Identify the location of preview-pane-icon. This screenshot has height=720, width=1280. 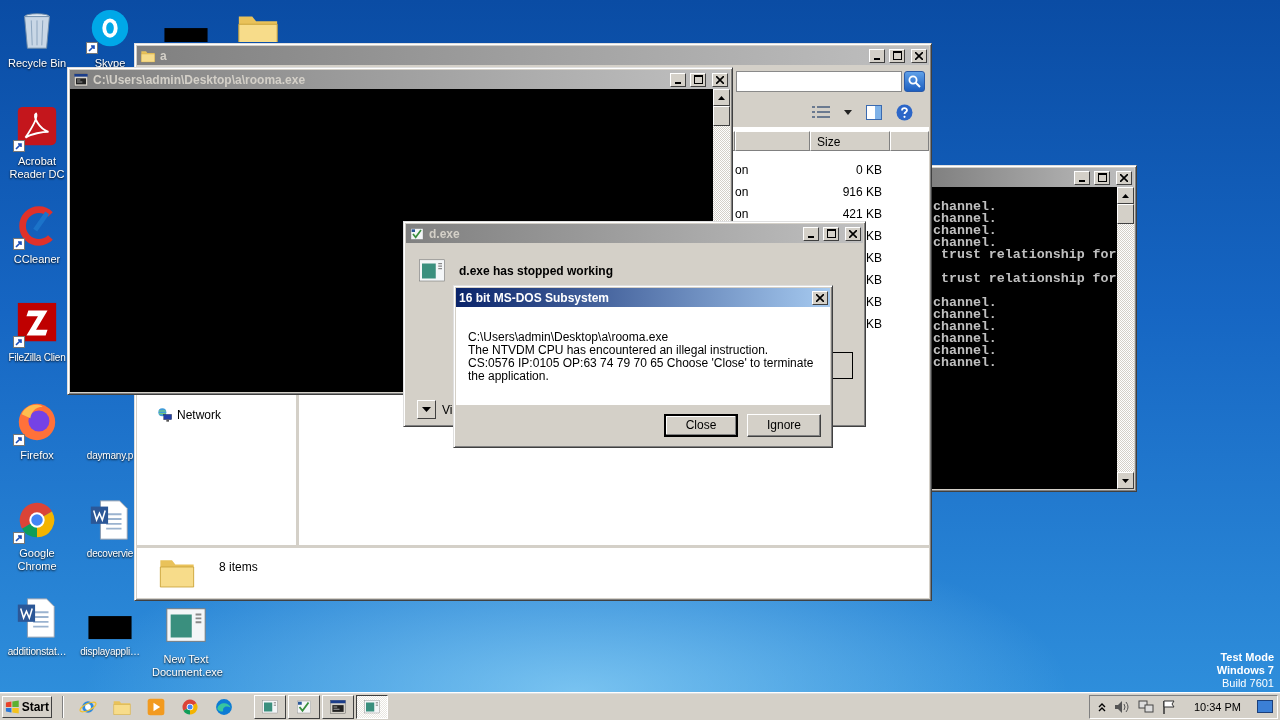
(874, 112).